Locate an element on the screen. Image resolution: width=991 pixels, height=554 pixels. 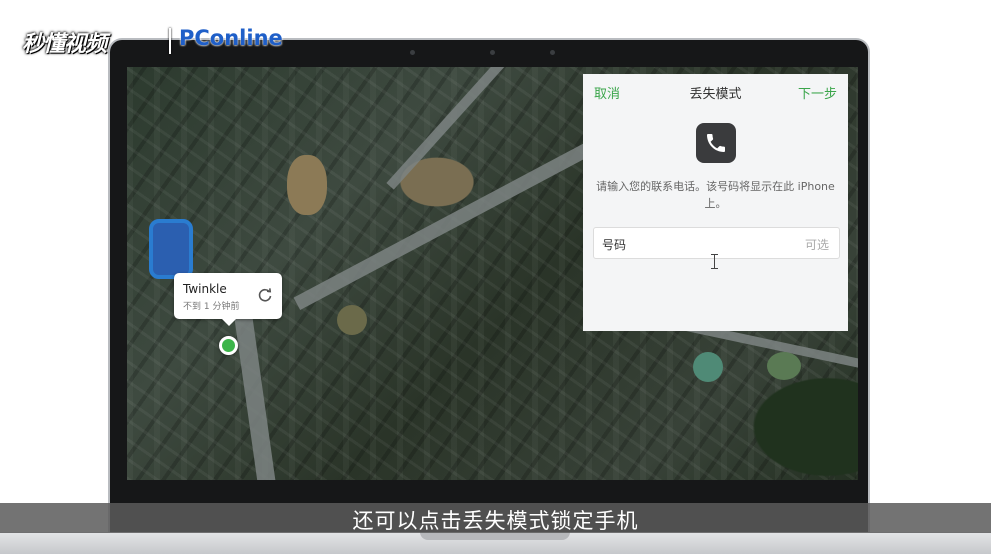
watermark-divider is located at coordinates (170, 41).